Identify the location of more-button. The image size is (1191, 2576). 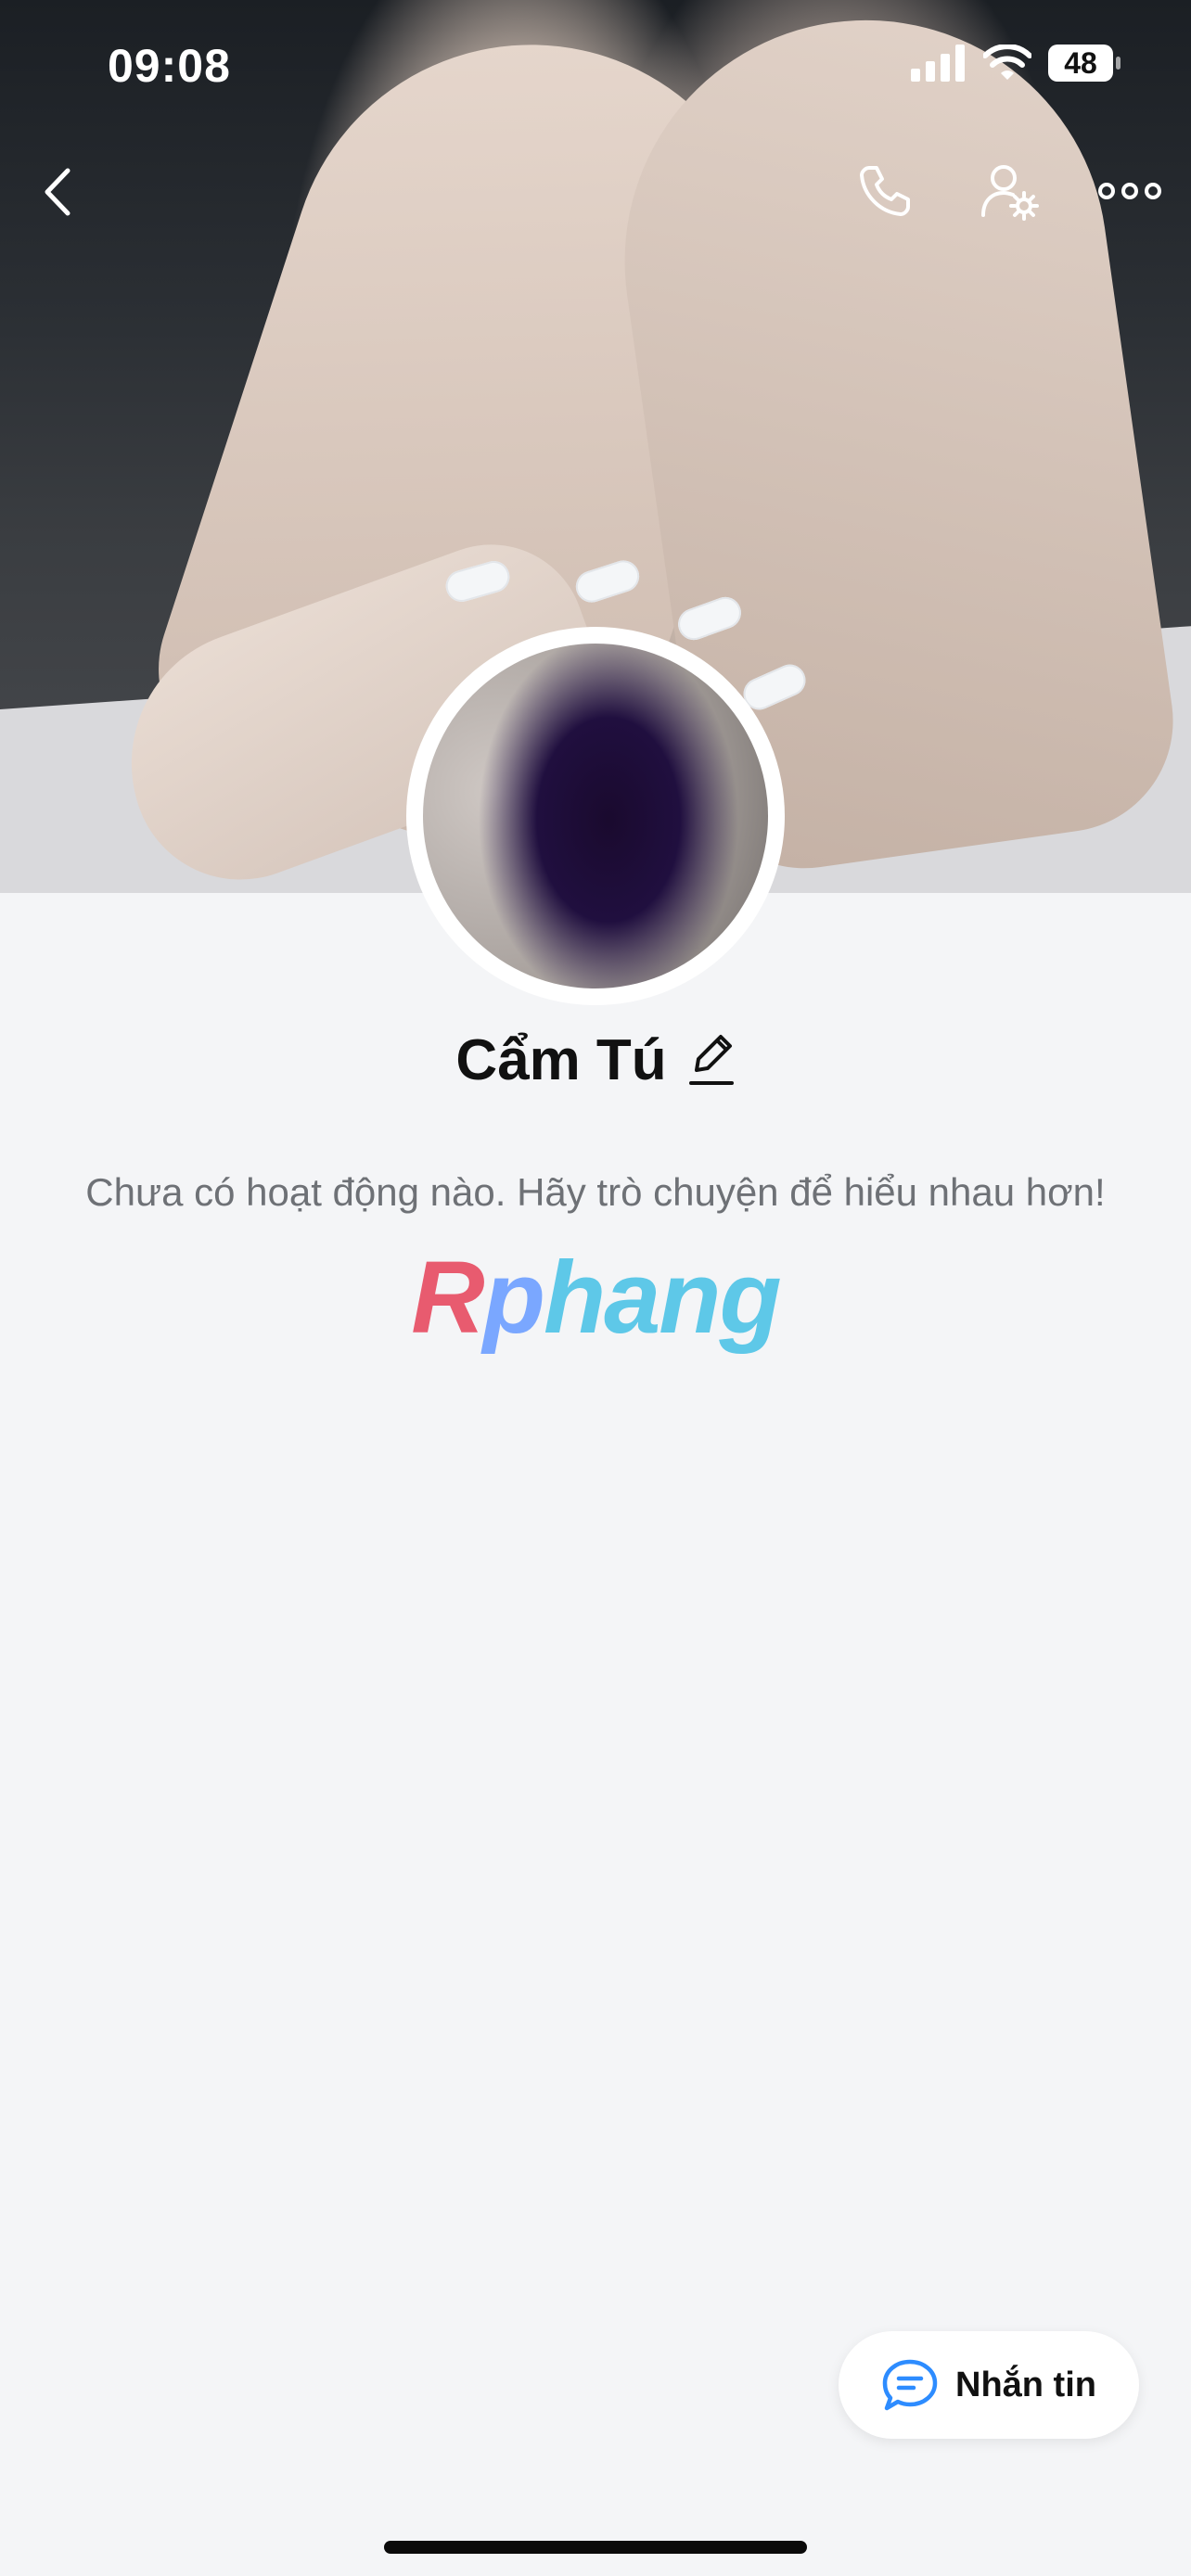
(1130, 191).